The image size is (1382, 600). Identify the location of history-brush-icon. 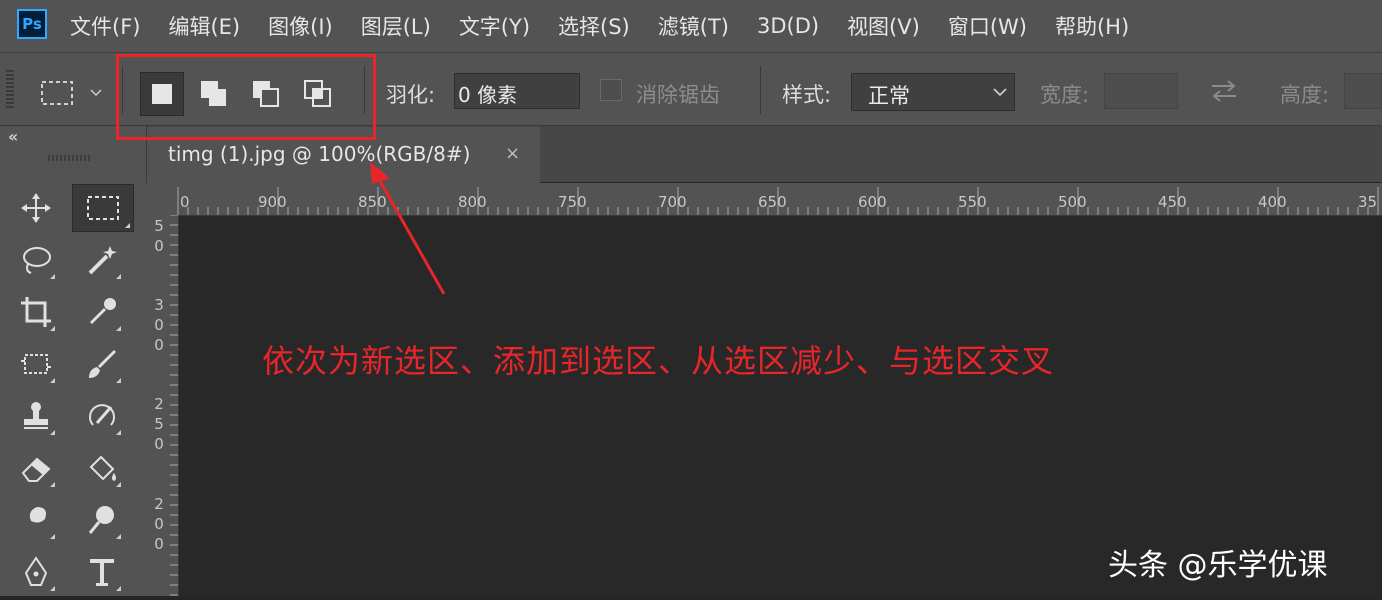
(102, 415).